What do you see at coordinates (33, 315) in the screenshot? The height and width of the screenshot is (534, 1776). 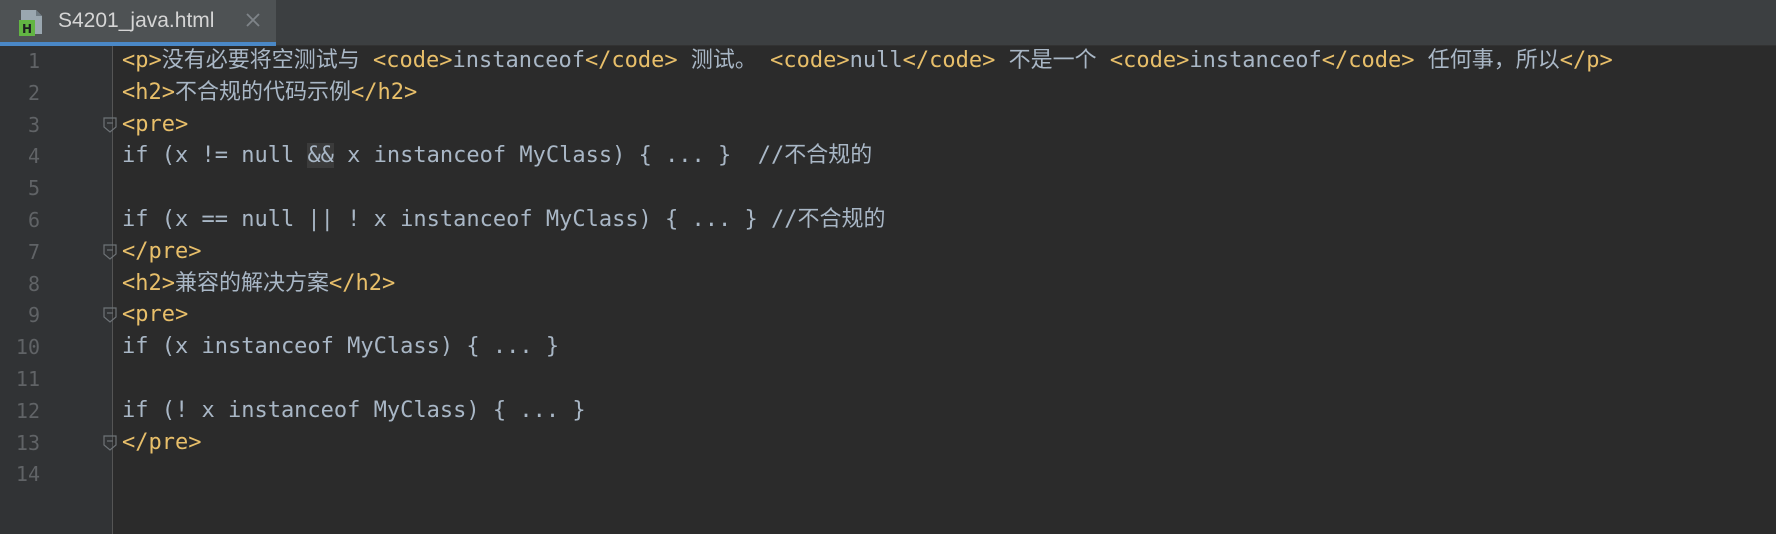 I see `line-number: 9` at bounding box center [33, 315].